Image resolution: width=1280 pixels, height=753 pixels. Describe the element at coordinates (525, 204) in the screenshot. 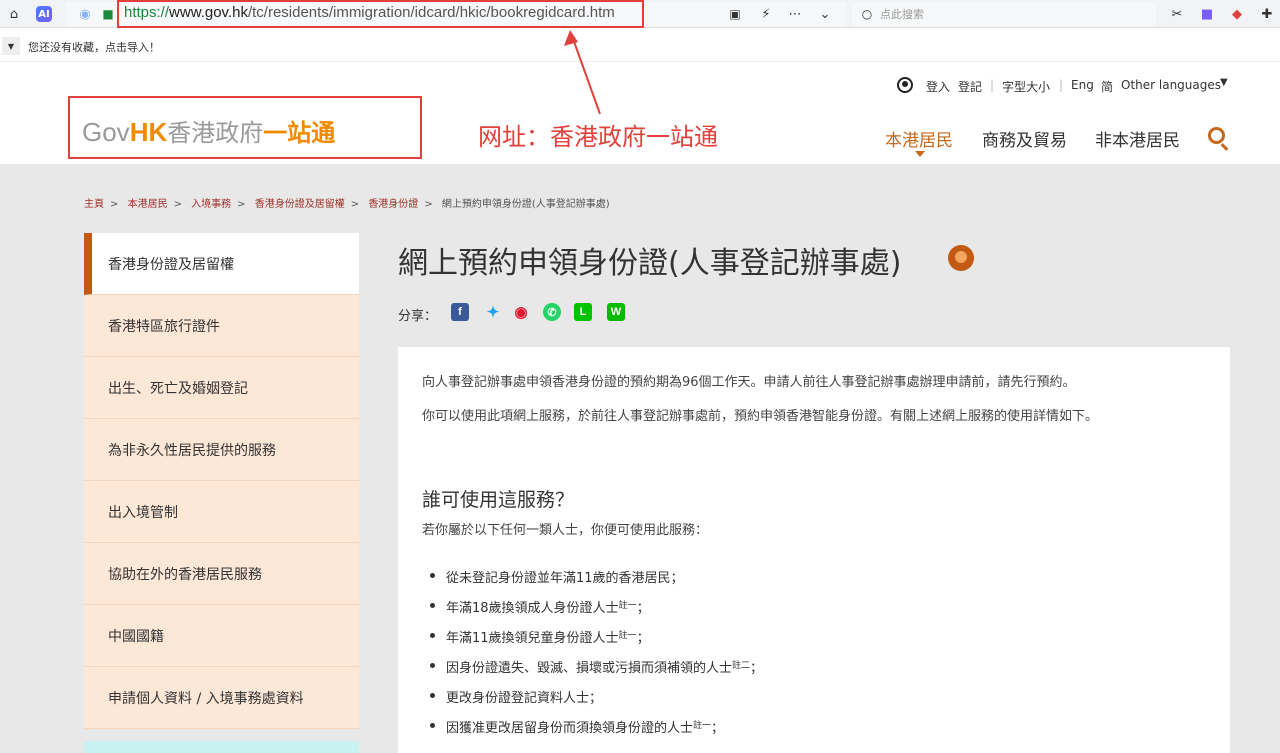

I see `breadcrumb-current: 網上預約申領身份證(人事登記辦事處)` at that location.